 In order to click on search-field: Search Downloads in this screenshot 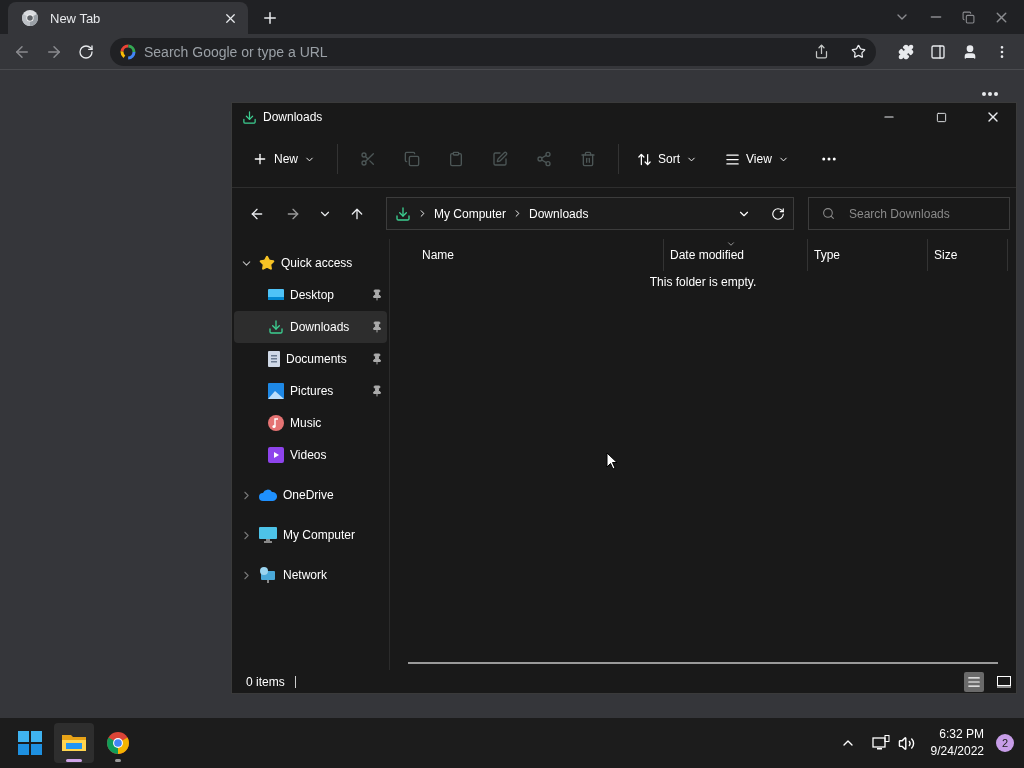, I will do `click(909, 213)`.